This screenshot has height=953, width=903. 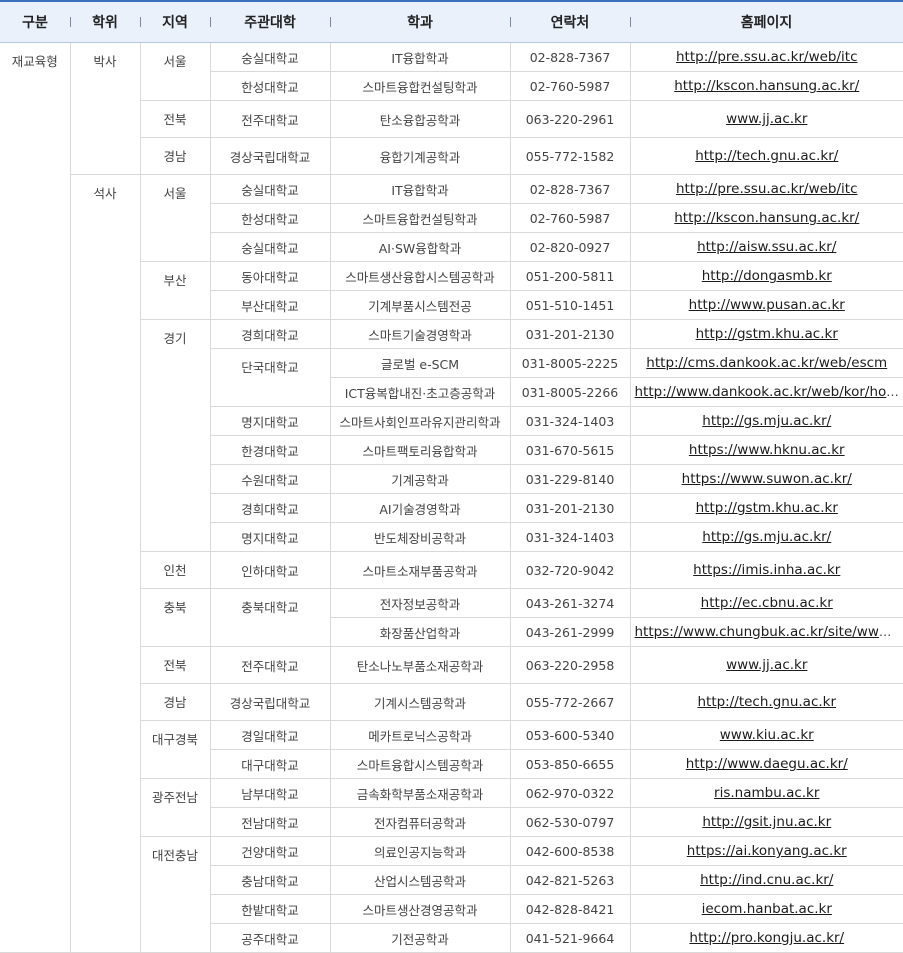 I want to click on homepage-link: http://www.daegu.ac.kr/, so click(x=767, y=764).